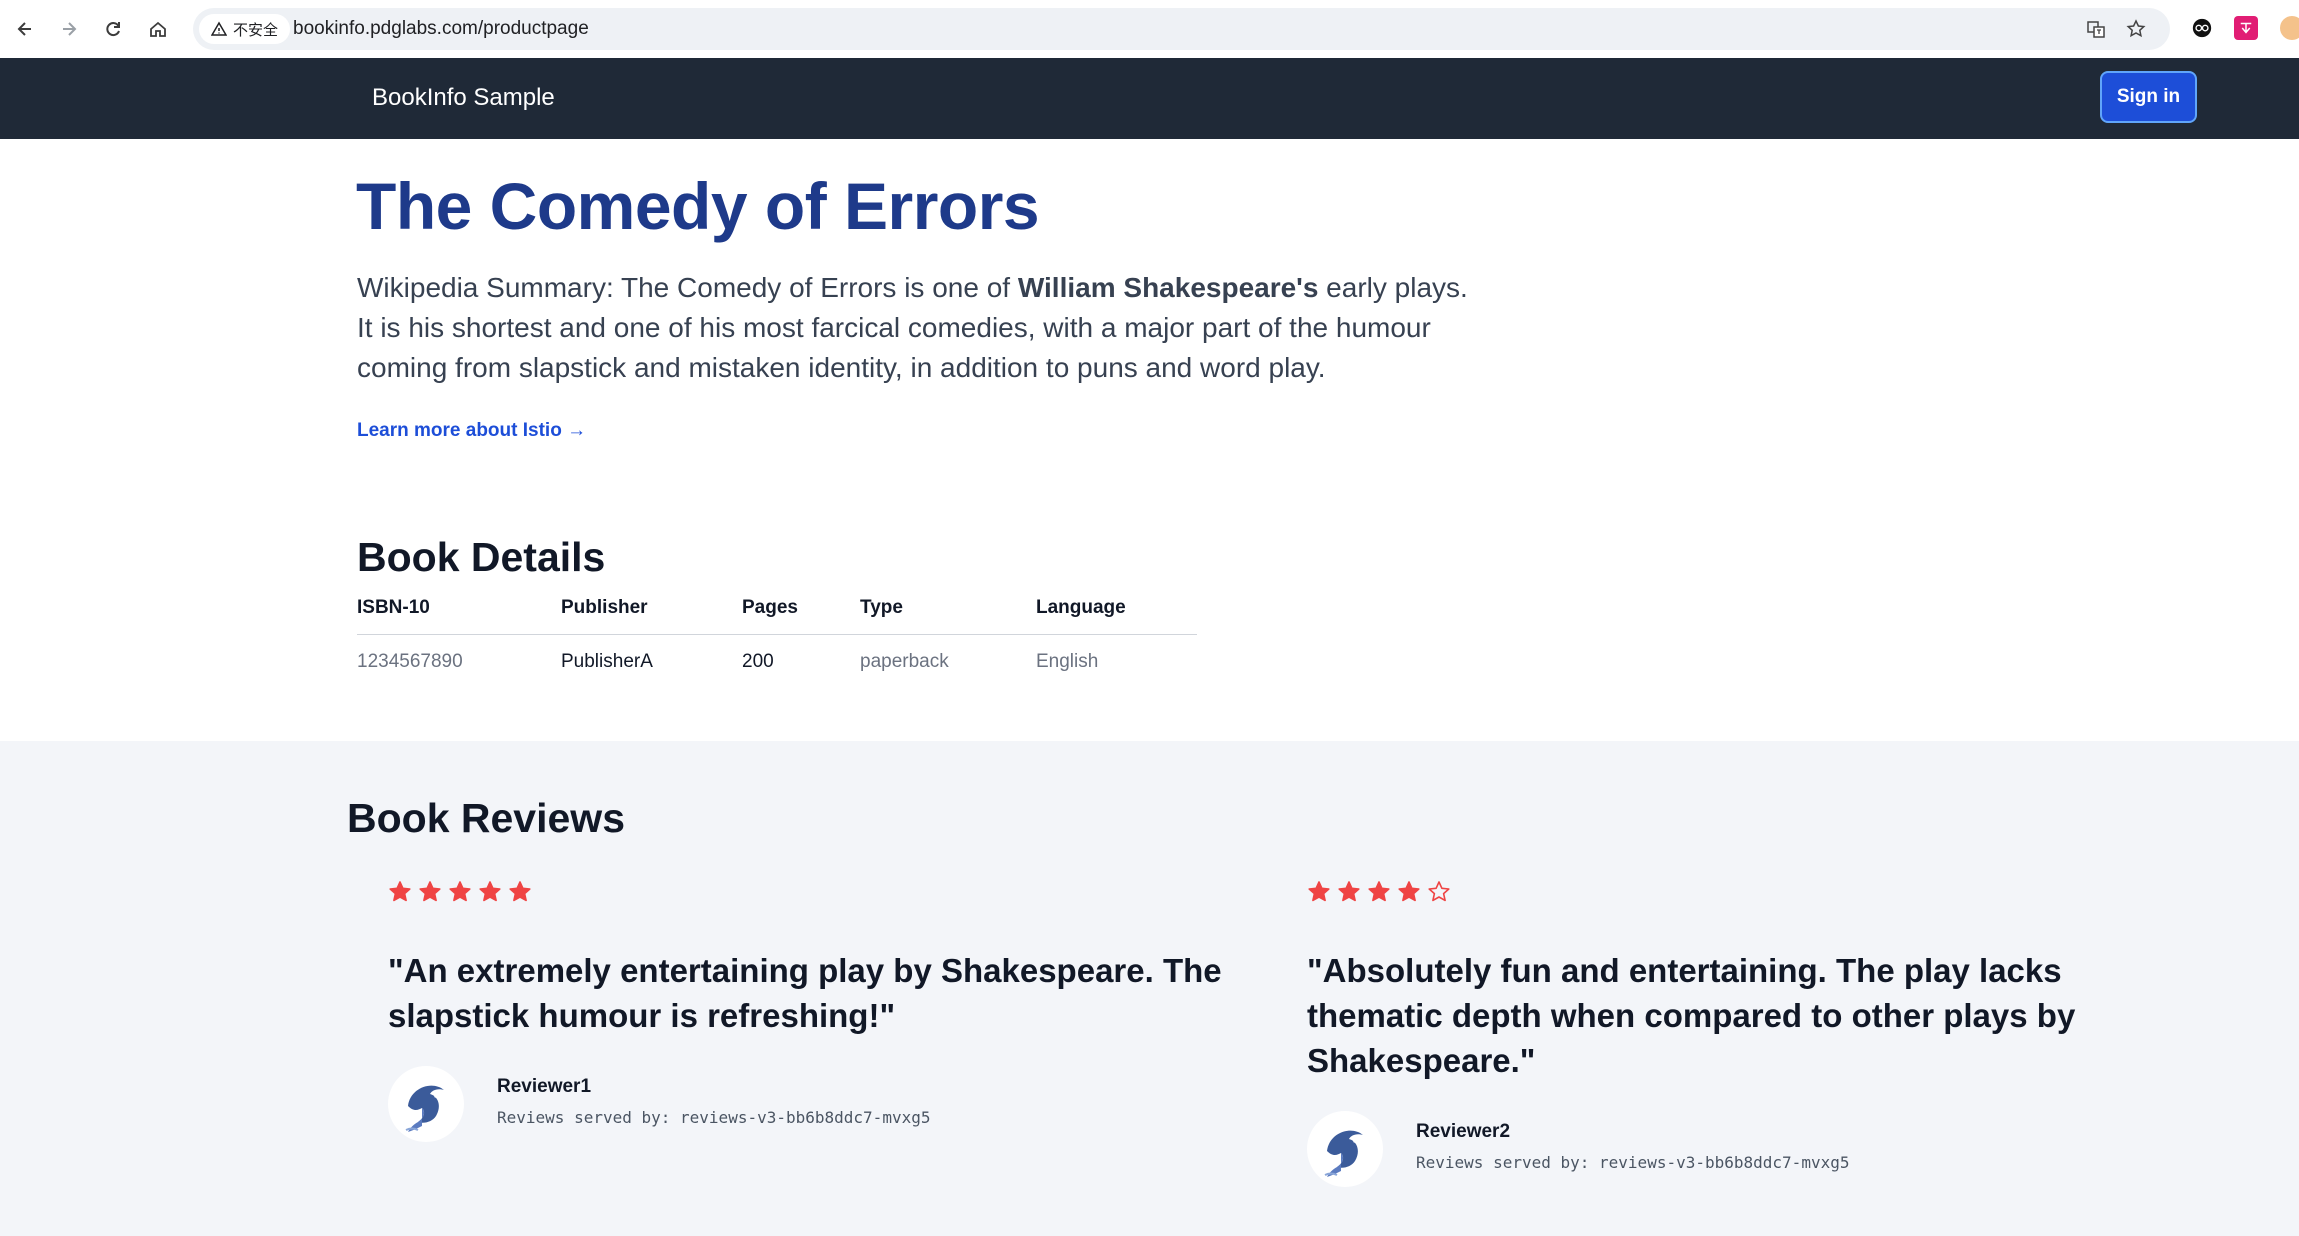 The height and width of the screenshot is (1236, 2299). I want to click on table-header-row: ISBN-10 Publisher Pages Type Language, so click(777, 615).